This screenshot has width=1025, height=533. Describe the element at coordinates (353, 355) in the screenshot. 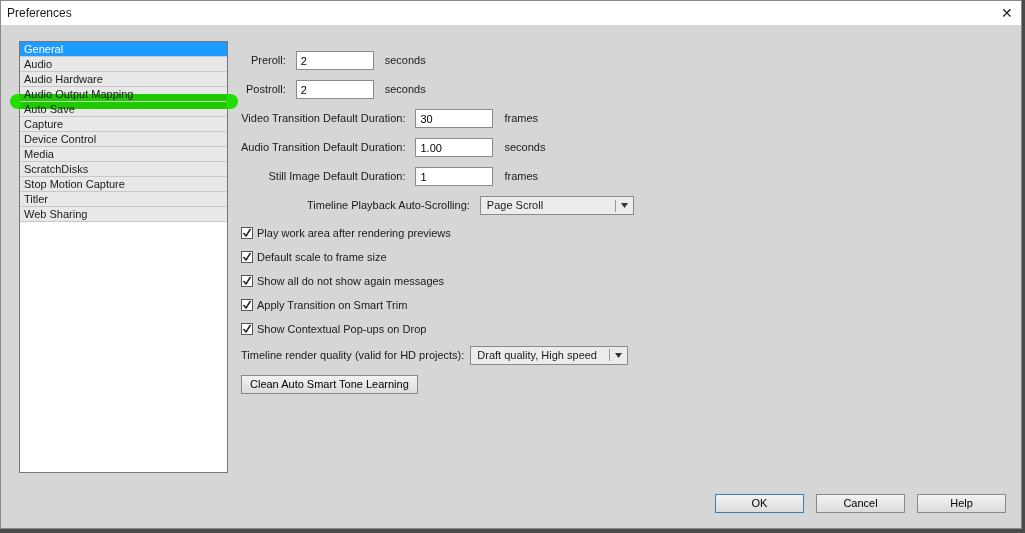

I see `field-label: Timeline render quality (valid for HD projects):` at that location.